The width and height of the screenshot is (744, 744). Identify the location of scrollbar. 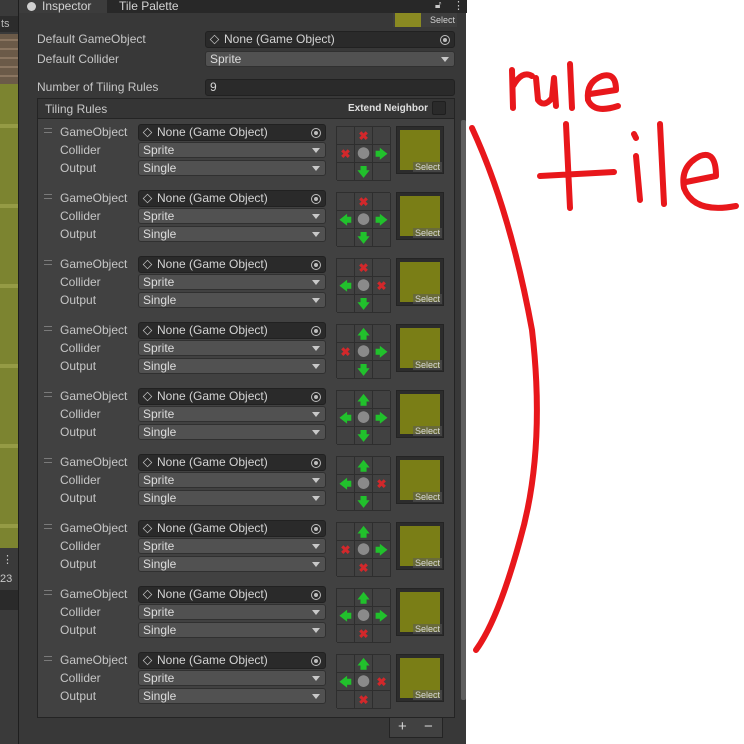
(463, 410).